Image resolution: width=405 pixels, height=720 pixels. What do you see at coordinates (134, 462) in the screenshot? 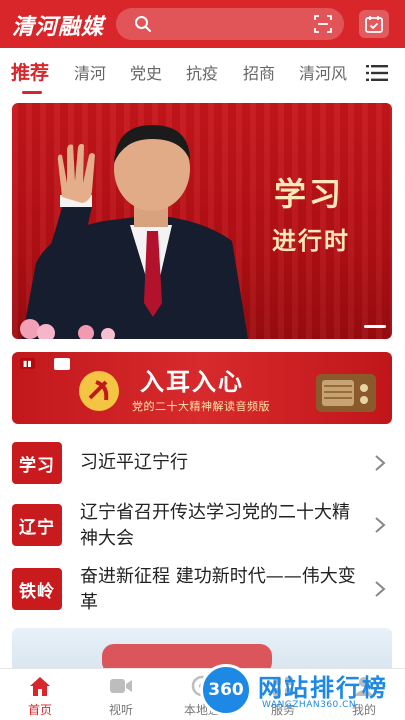
I see `list-item-title: 习近平辽宁行` at bounding box center [134, 462].